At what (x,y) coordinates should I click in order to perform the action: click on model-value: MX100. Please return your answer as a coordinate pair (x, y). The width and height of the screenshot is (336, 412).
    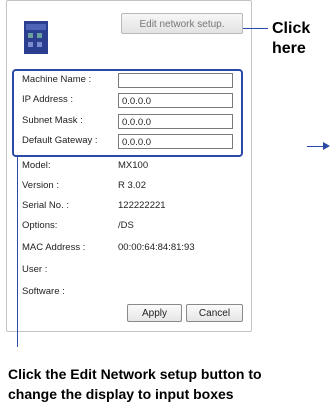
    Looking at the image, I should click on (133, 165).